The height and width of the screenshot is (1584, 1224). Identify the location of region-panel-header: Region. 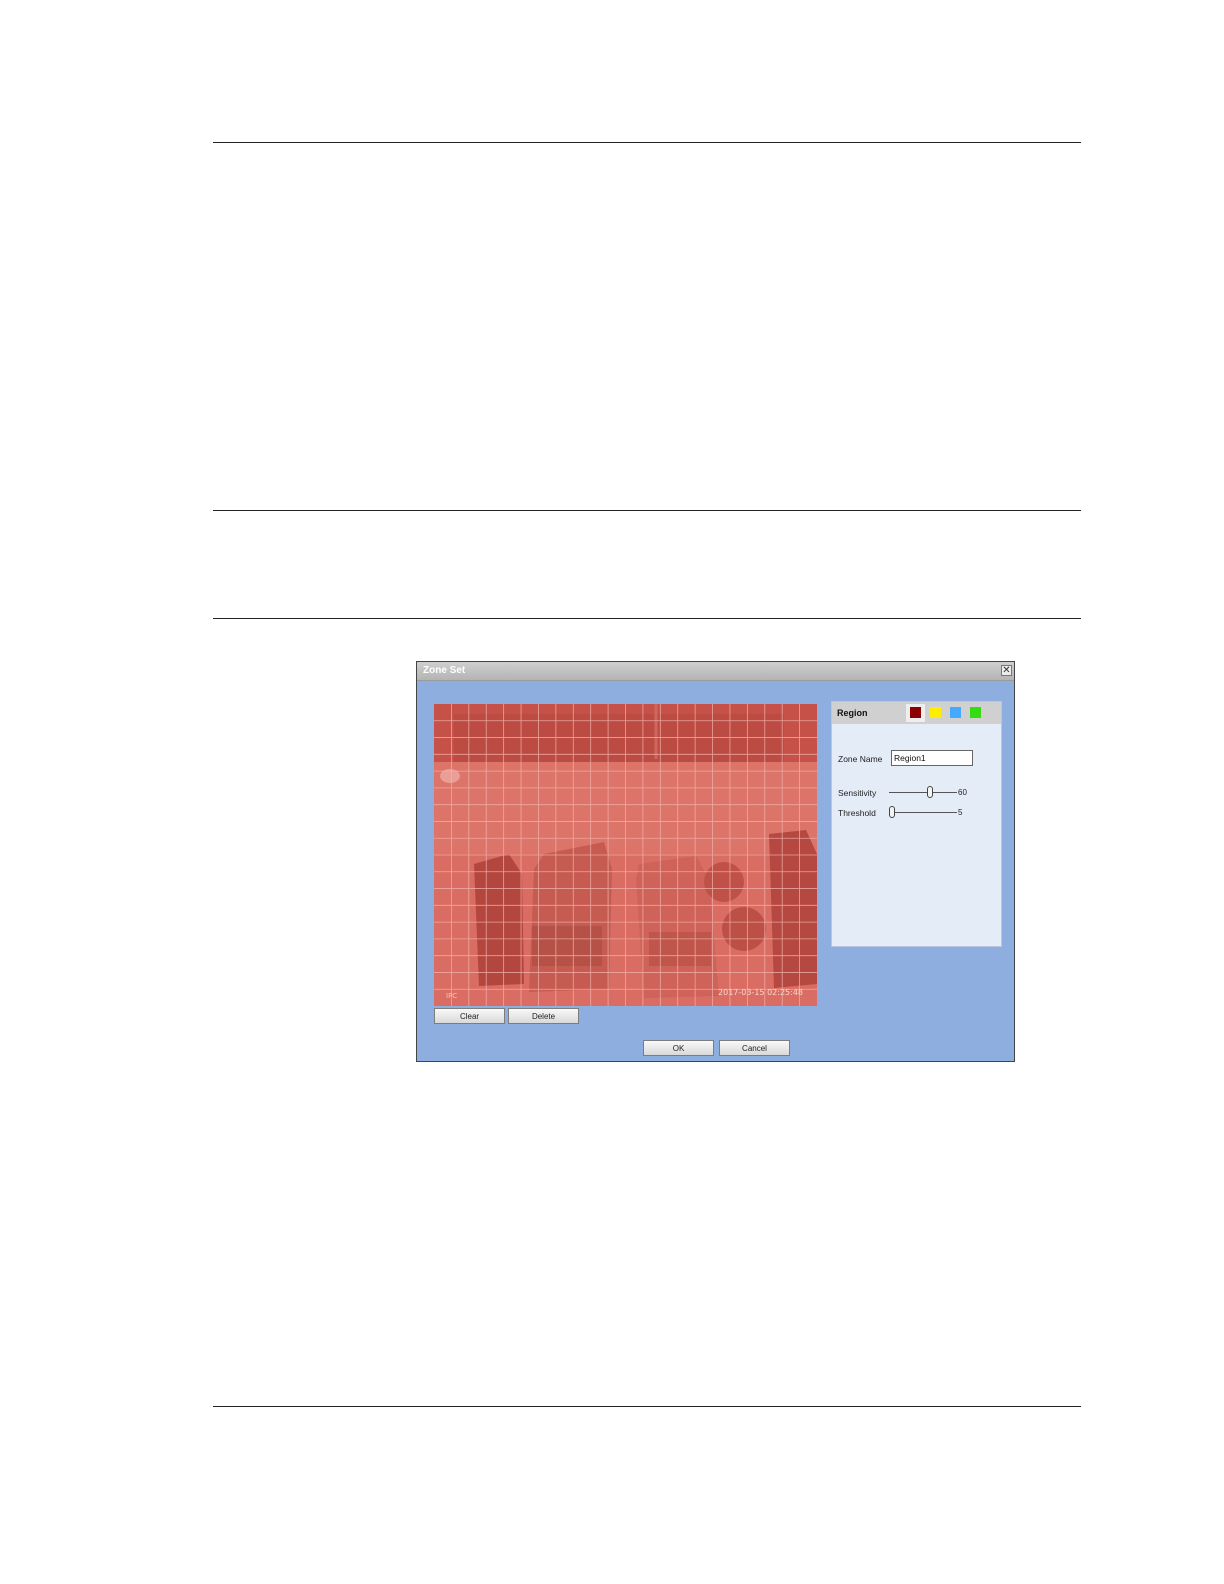
(916, 713).